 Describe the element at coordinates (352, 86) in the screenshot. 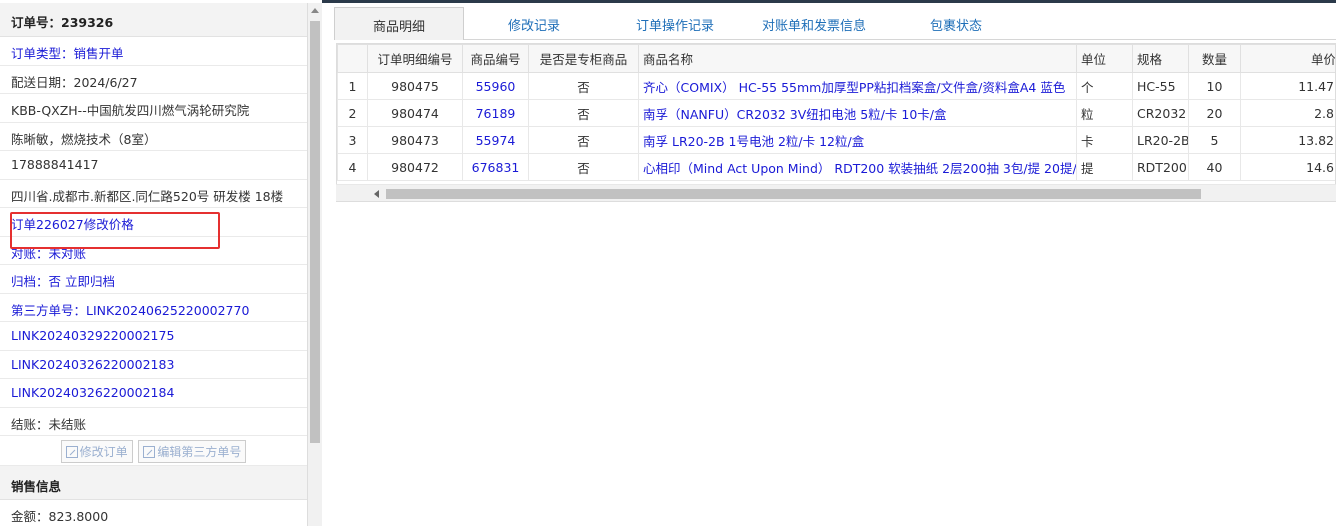

I see `row-index: 1` at that location.